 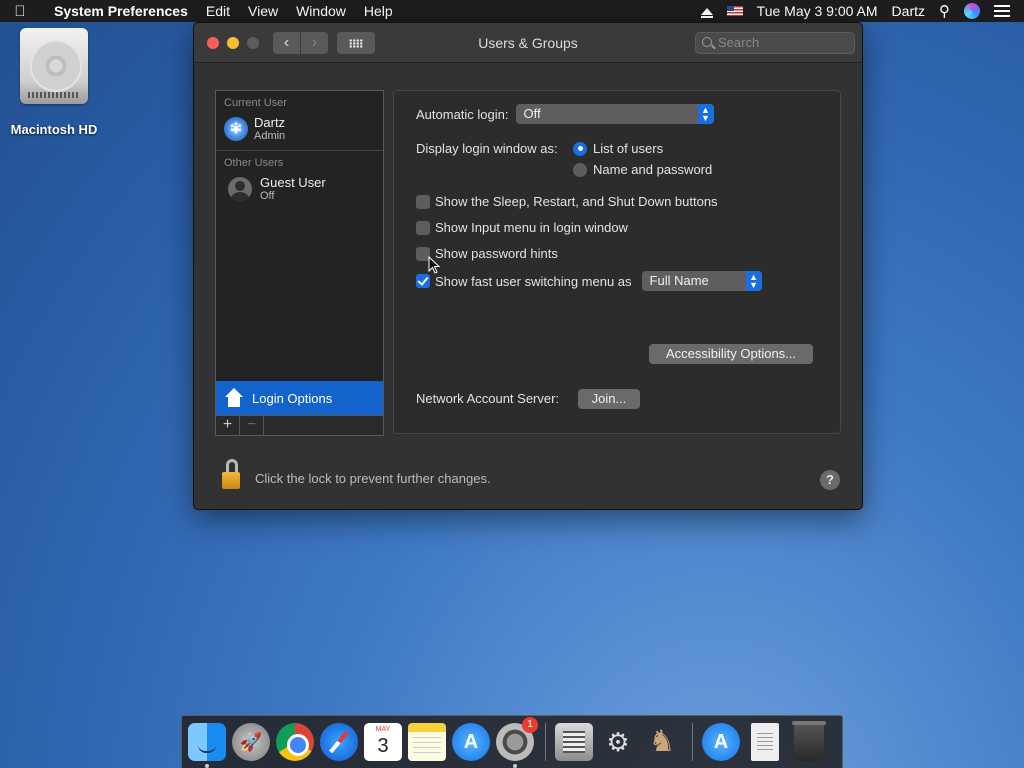 I want to click on user-item-dartz: Dartz Admin, so click(x=299, y=129).